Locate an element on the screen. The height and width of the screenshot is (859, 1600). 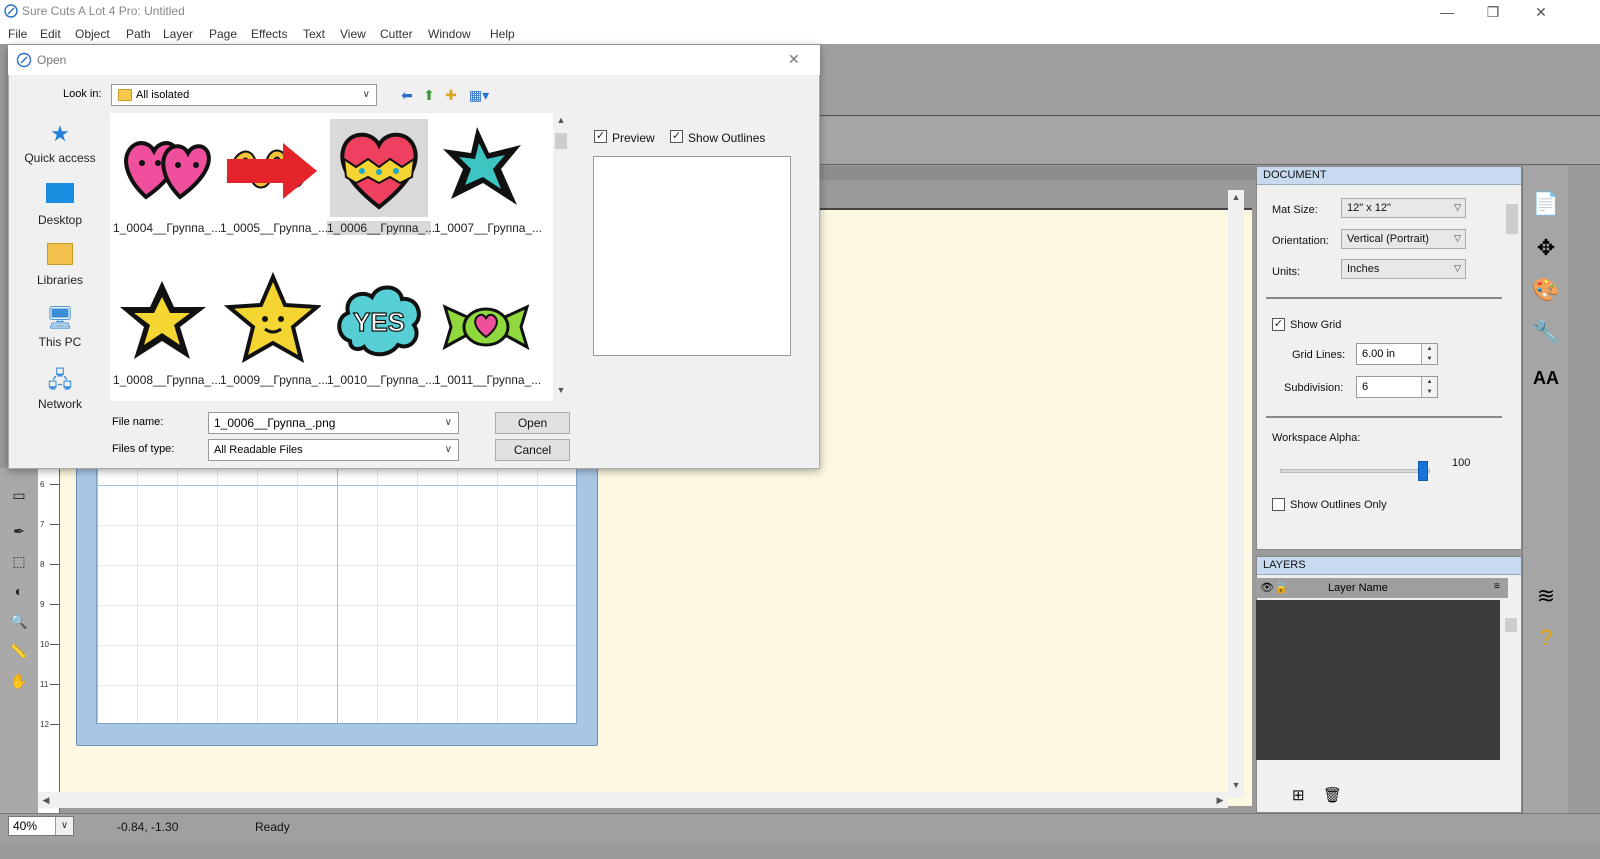
menu-help: Help is located at coordinates (502, 34).